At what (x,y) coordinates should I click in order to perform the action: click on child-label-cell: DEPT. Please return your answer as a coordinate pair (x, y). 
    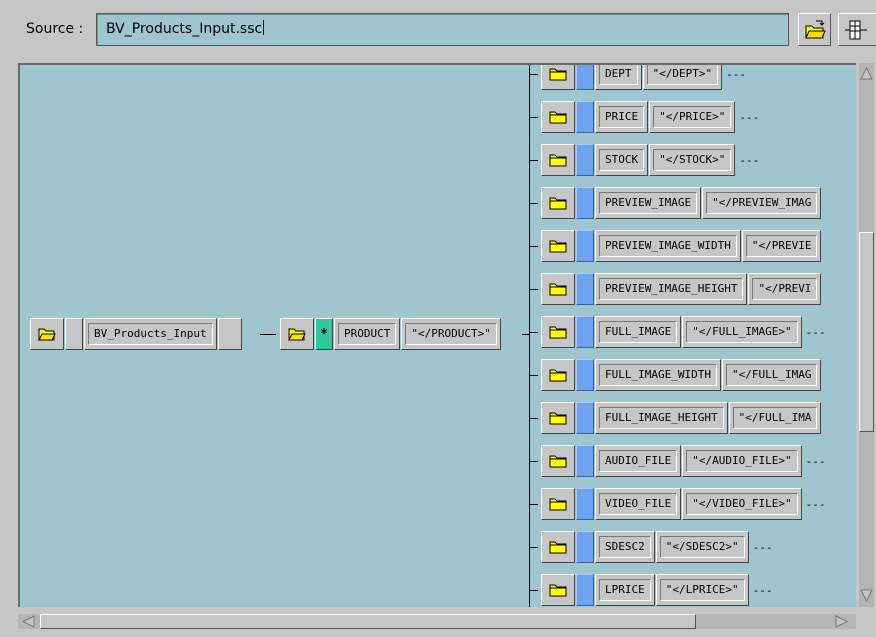
    Looking at the image, I should click on (618, 77).